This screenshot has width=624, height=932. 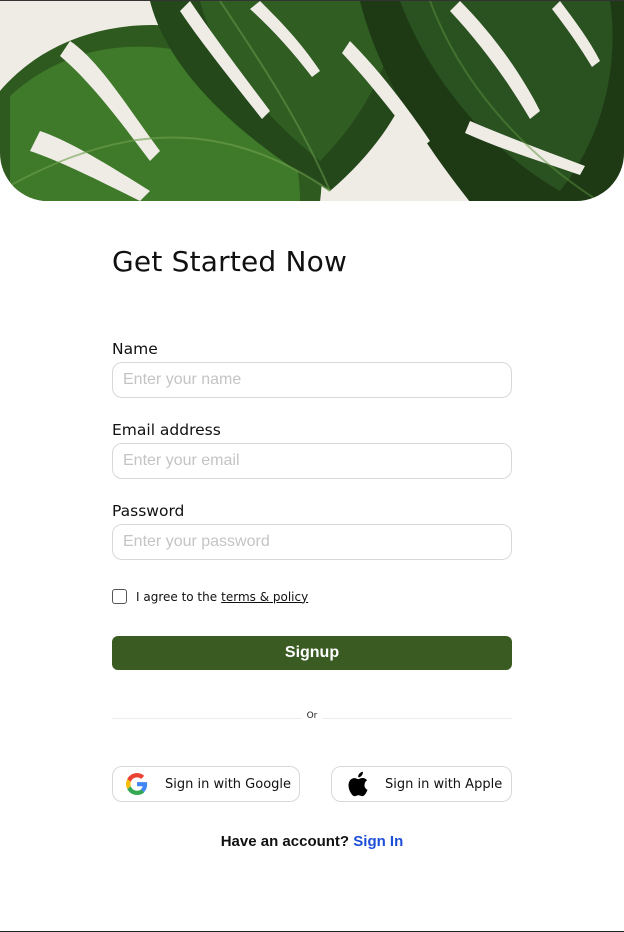 I want to click on divider-text: Or, so click(x=312, y=716).